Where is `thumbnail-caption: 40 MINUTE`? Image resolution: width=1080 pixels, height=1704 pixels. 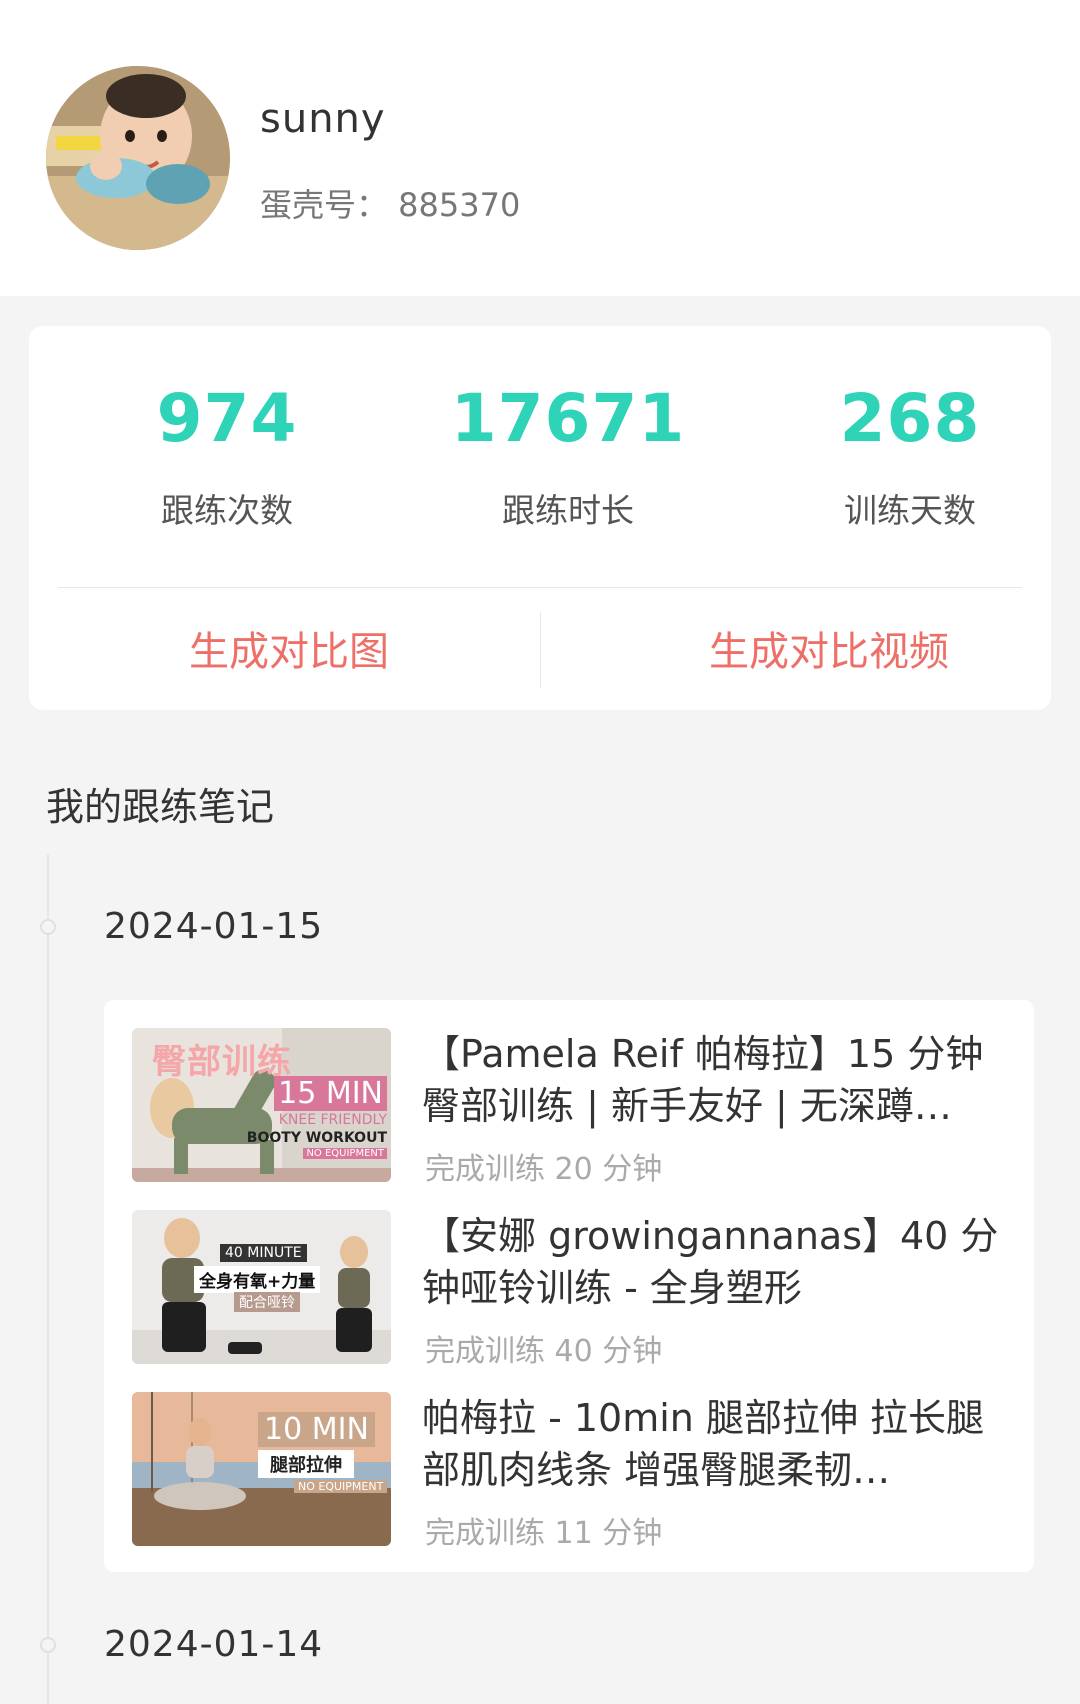
thumbnail-caption: 40 MINUTE is located at coordinates (263, 1253).